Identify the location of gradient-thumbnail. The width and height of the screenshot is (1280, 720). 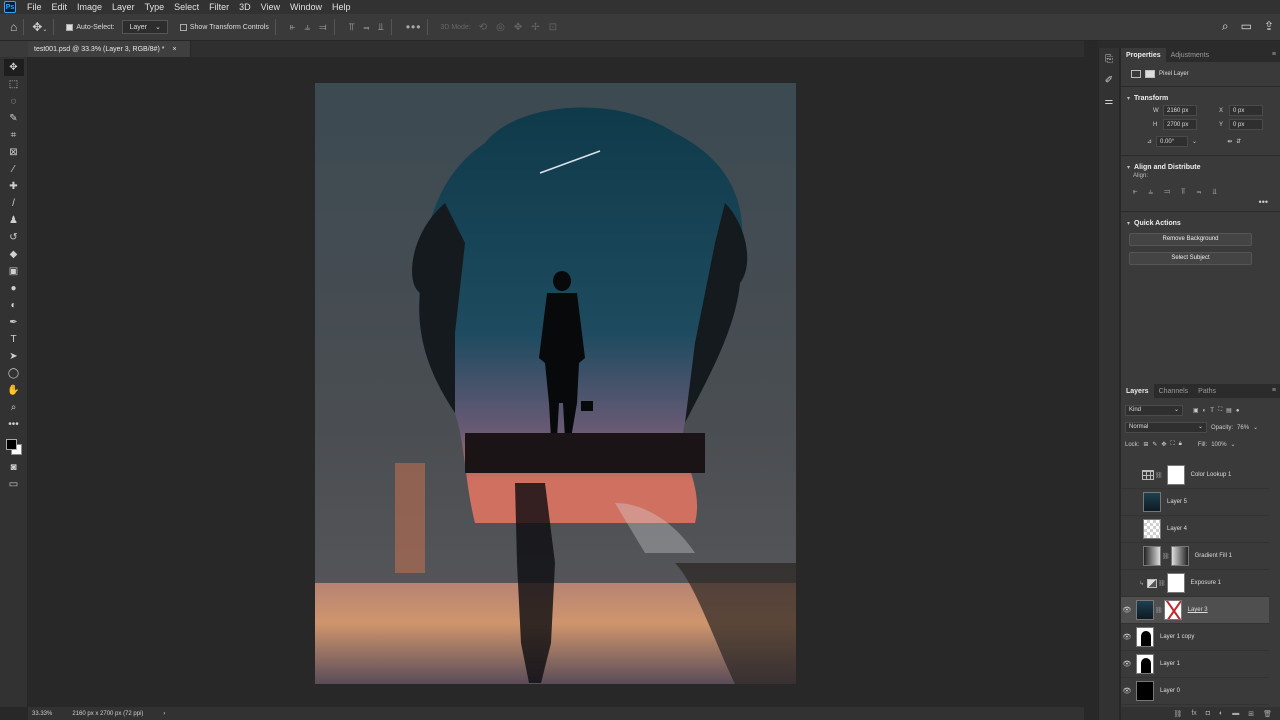
(1152, 556).